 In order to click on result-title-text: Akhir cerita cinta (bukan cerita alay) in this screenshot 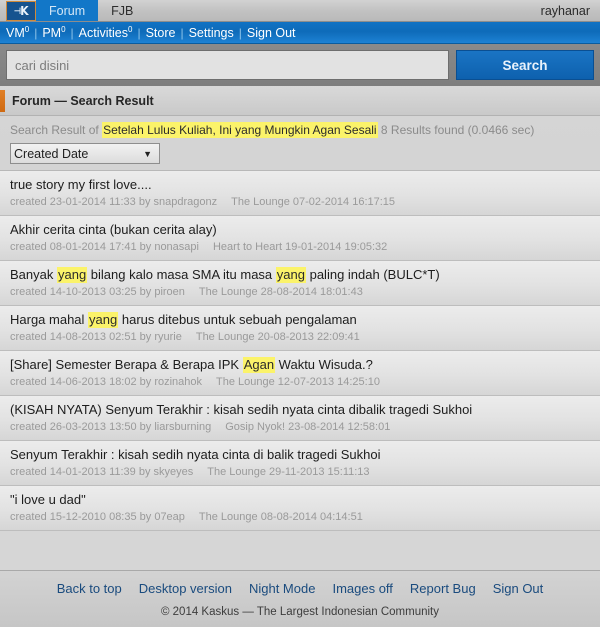, I will do `click(113, 229)`.